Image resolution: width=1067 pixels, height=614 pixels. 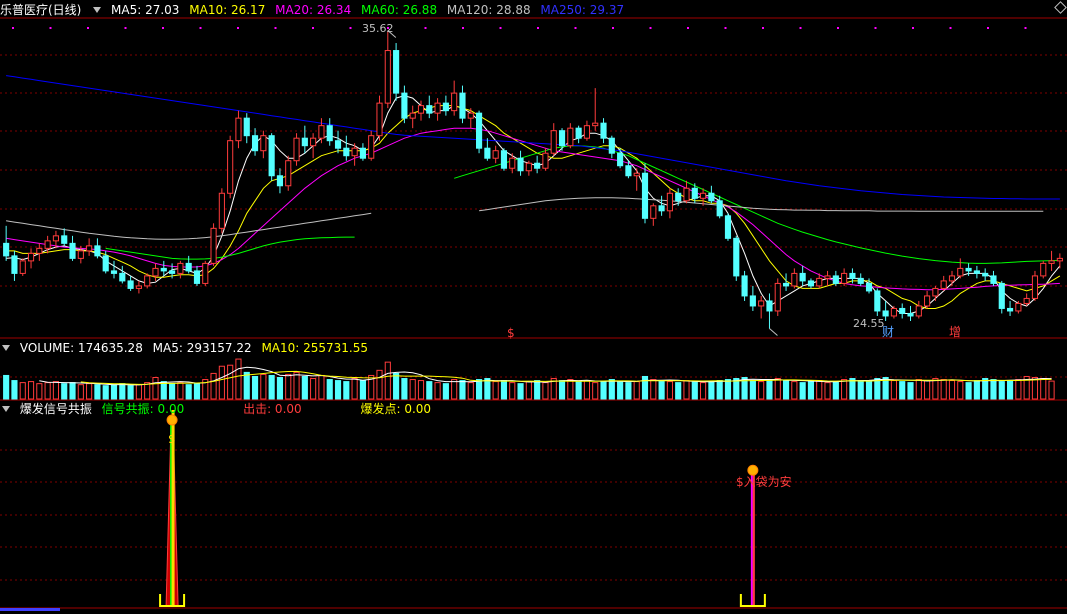 What do you see at coordinates (955, 332) in the screenshot?
I see `event-marker-zeng: 增` at bounding box center [955, 332].